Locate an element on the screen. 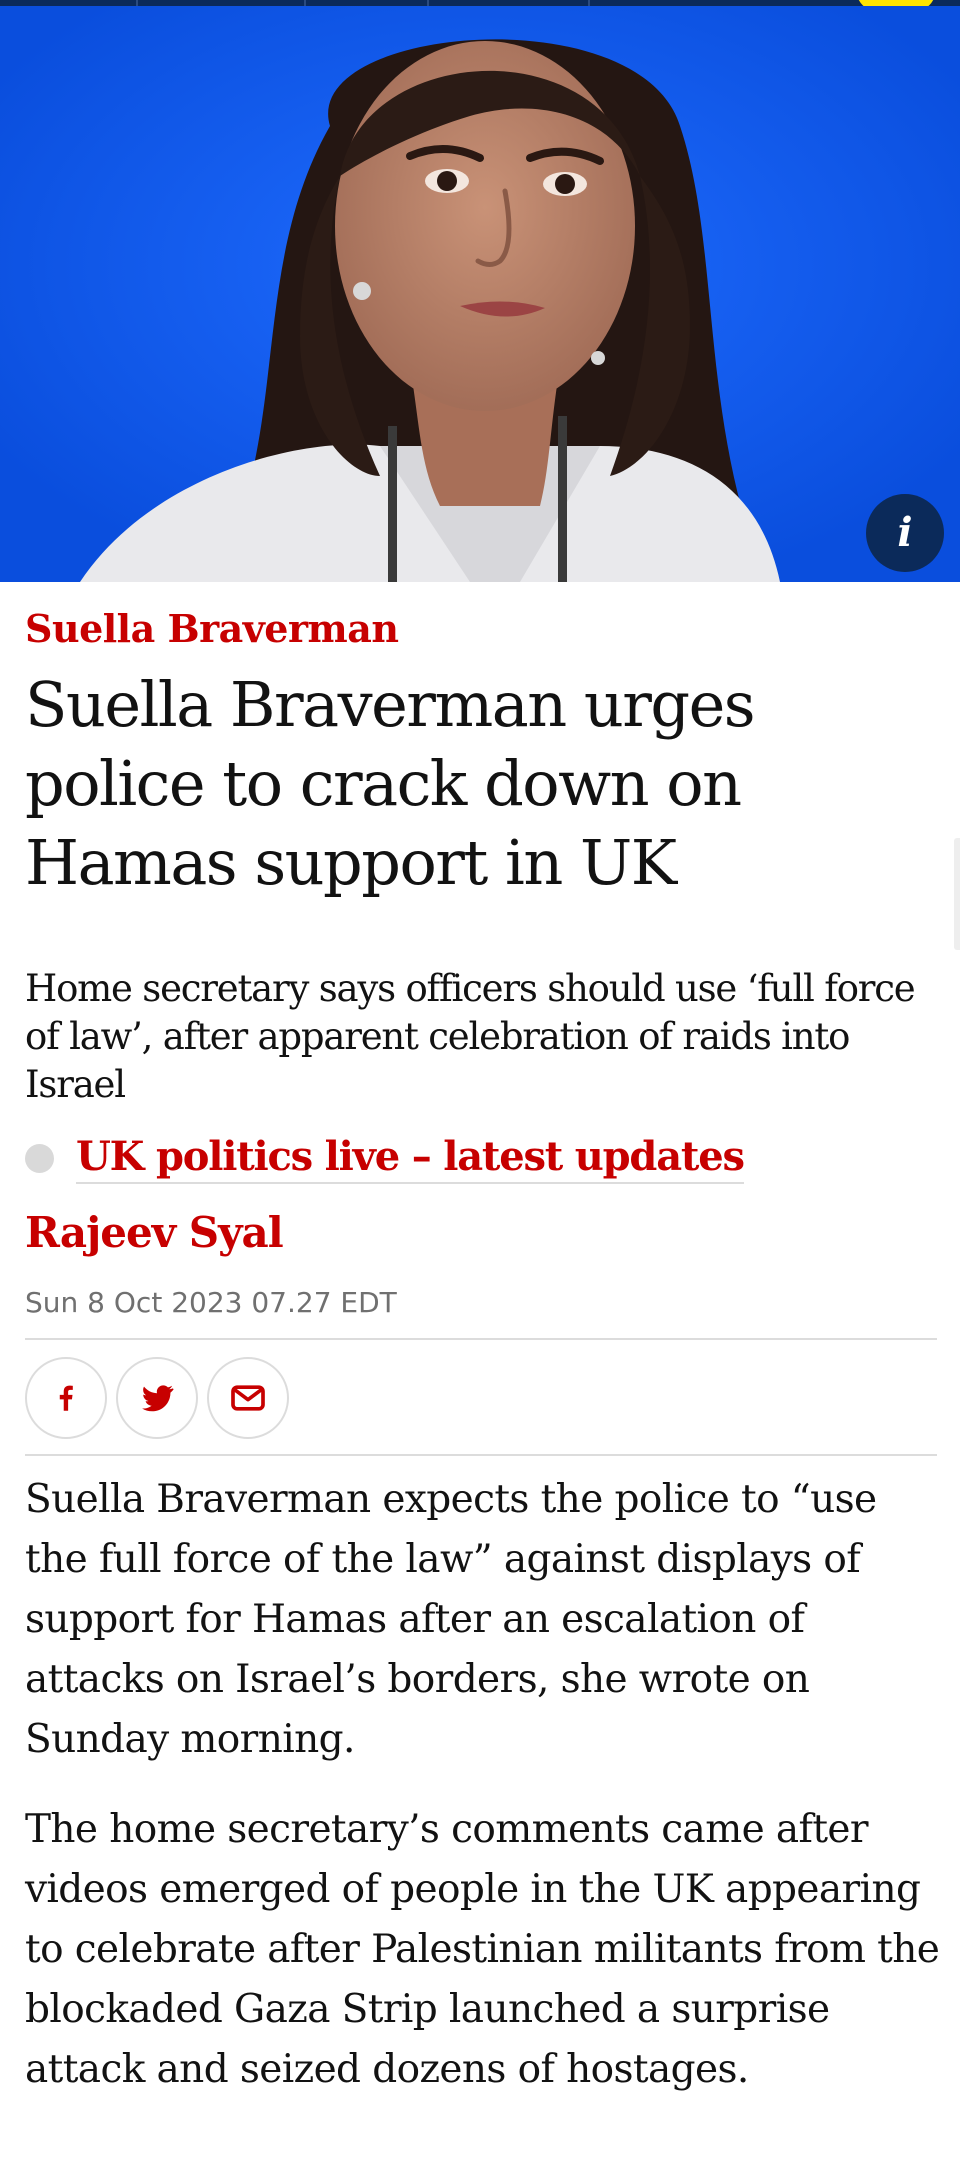 The image size is (960, 2160). share-buttons is located at coordinates (157, 1398).